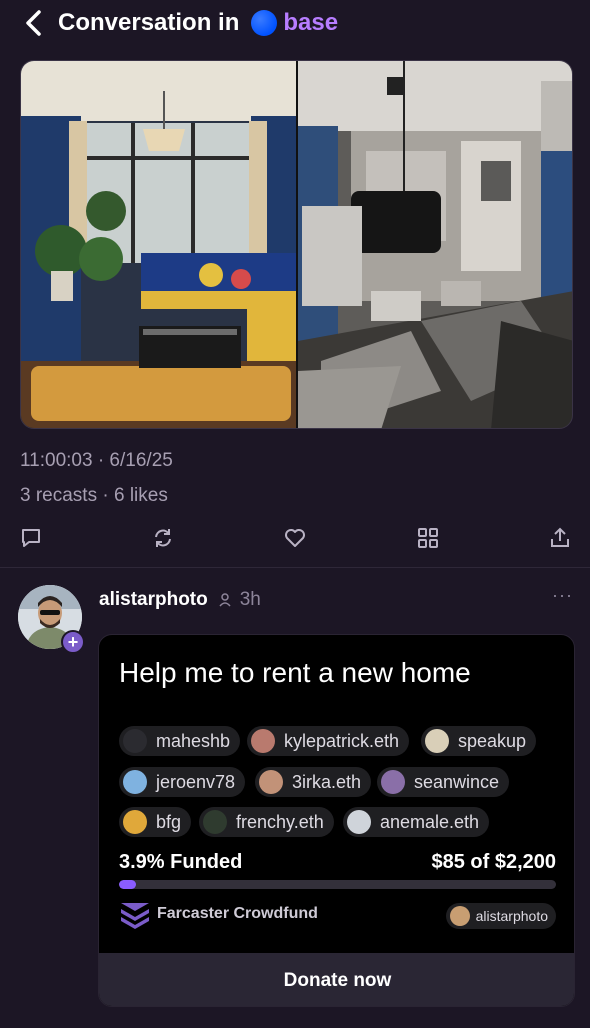  I want to click on donor-name: kylepatrick.eth, so click(342, 740).